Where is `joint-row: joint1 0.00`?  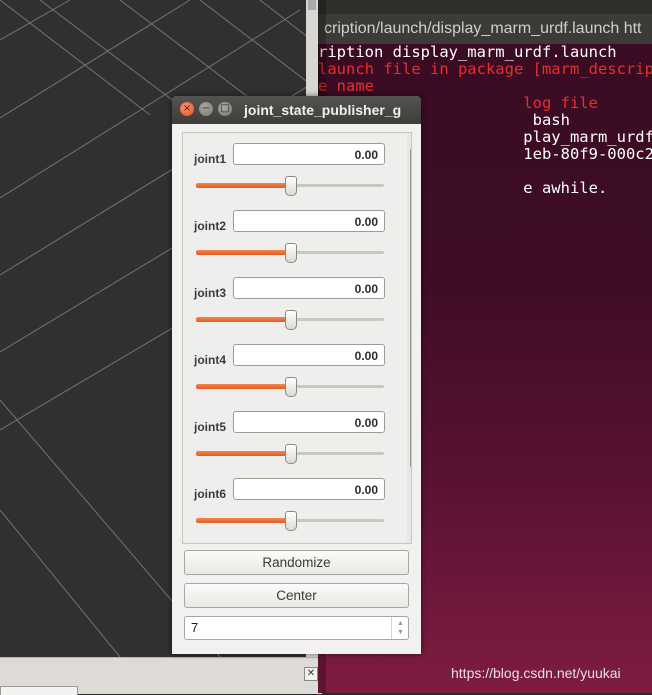
joint-row: joint1 0.00 is located at coordinates (293, 173).